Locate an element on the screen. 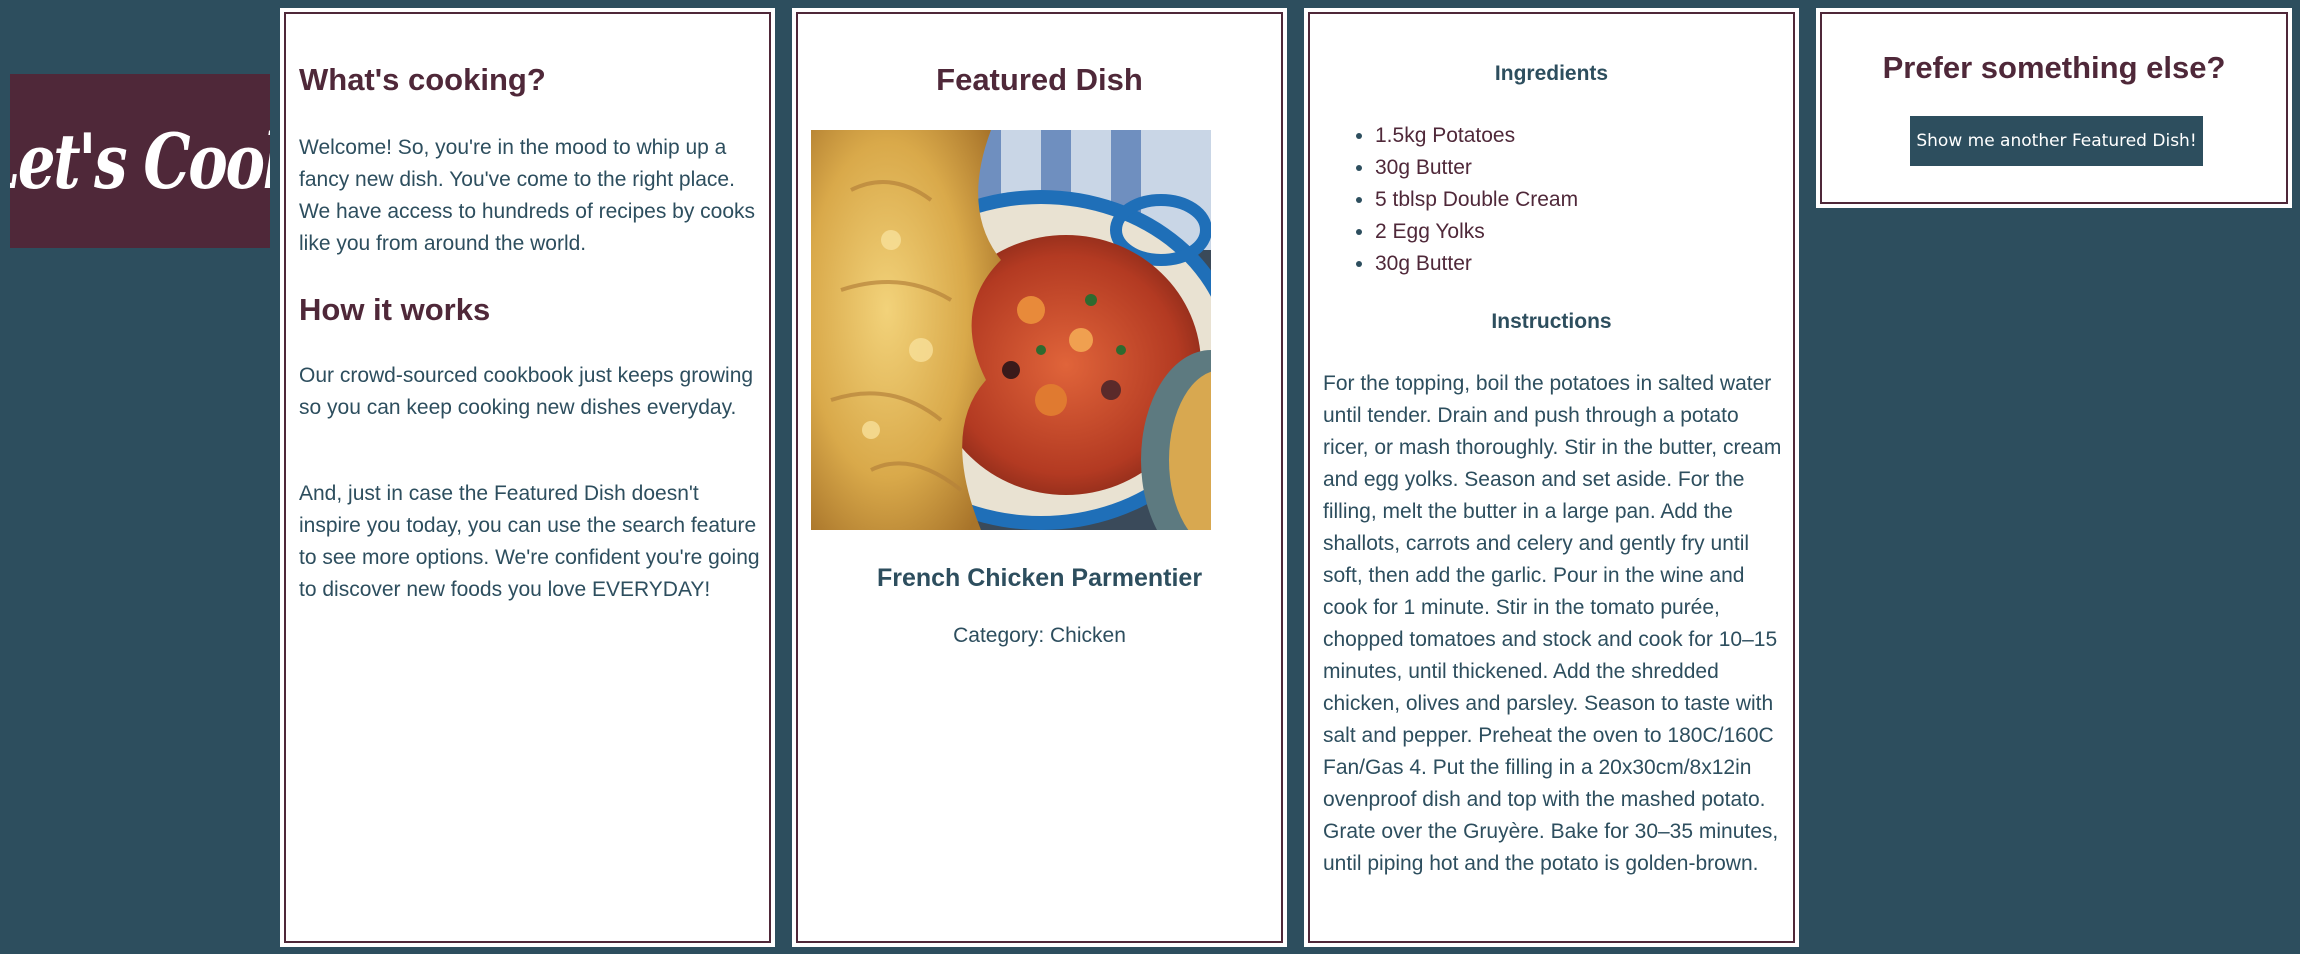 Image resolution: width=2300 pixels, height=954 pixels. ingredient-item: 5 tblsp Double Cream is located at coordinates (1476, 200).